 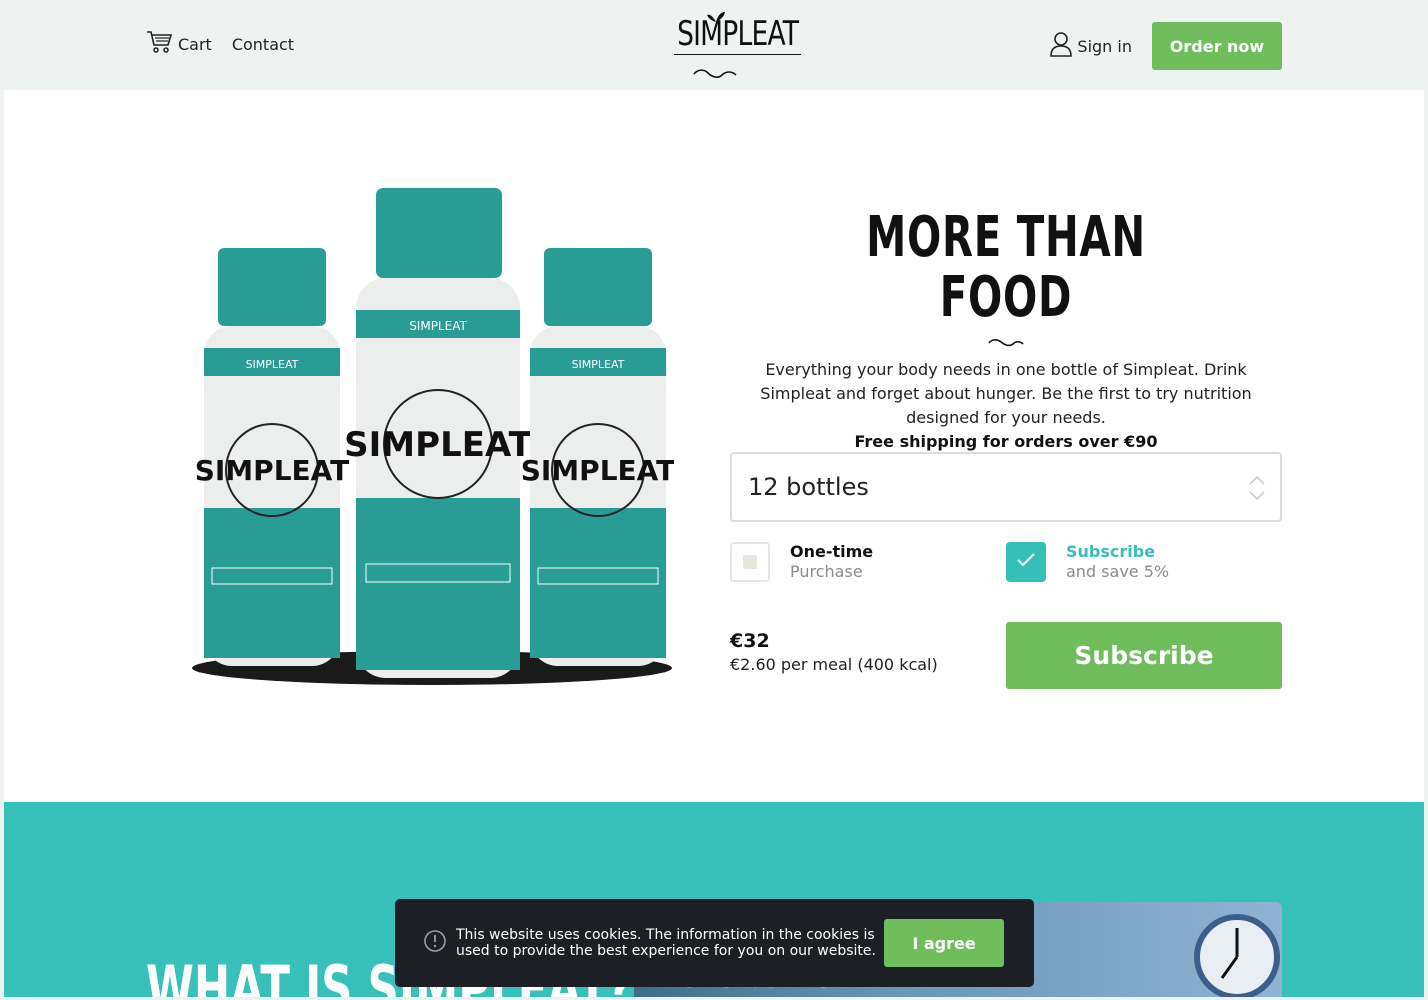 I want to click on swirl-ornament-icon, so click(x=715, y=75).